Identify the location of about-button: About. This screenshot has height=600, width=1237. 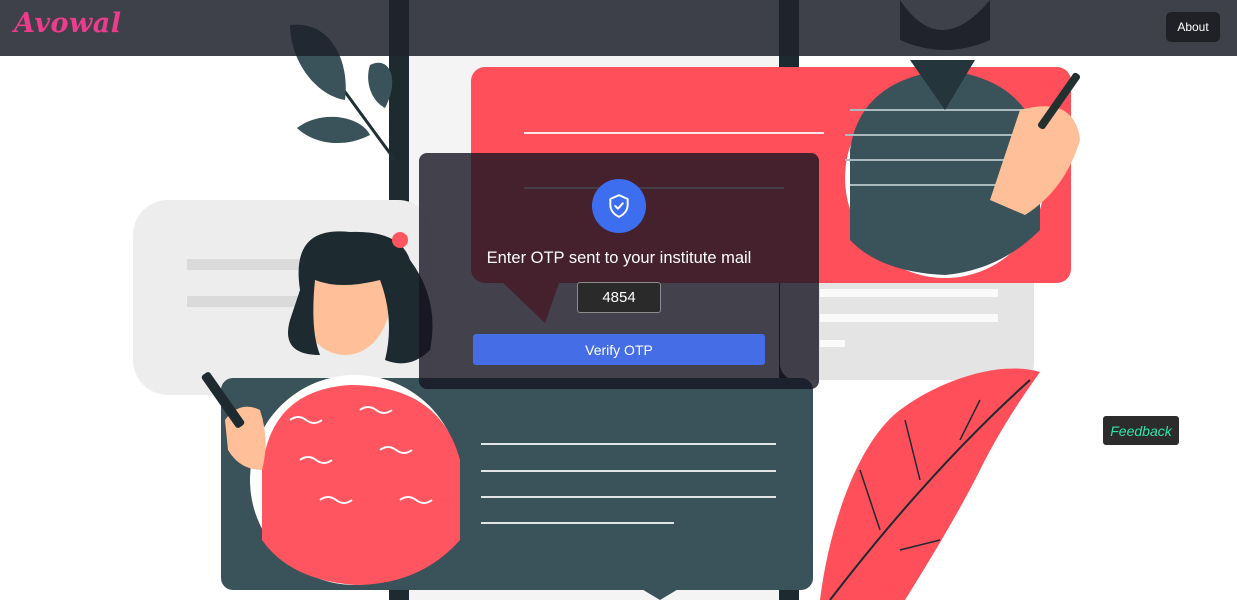
(1193, 27).